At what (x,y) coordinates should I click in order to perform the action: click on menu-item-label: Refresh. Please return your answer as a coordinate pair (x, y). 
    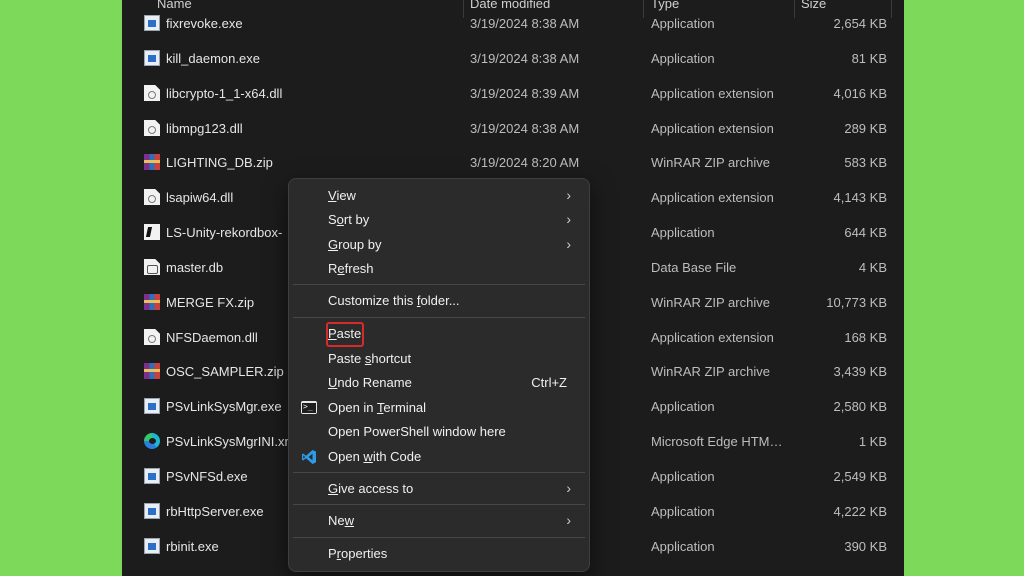
    Looking at the image, I should click on (351, 268).